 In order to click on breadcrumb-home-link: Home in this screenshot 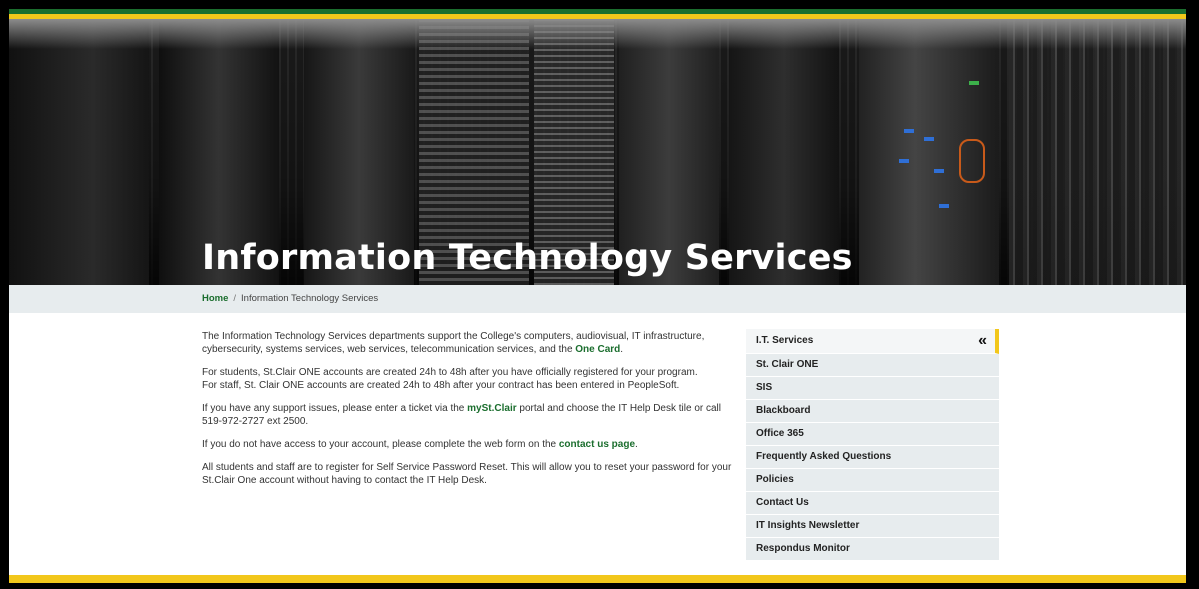, I will do `click(215, 298)`.